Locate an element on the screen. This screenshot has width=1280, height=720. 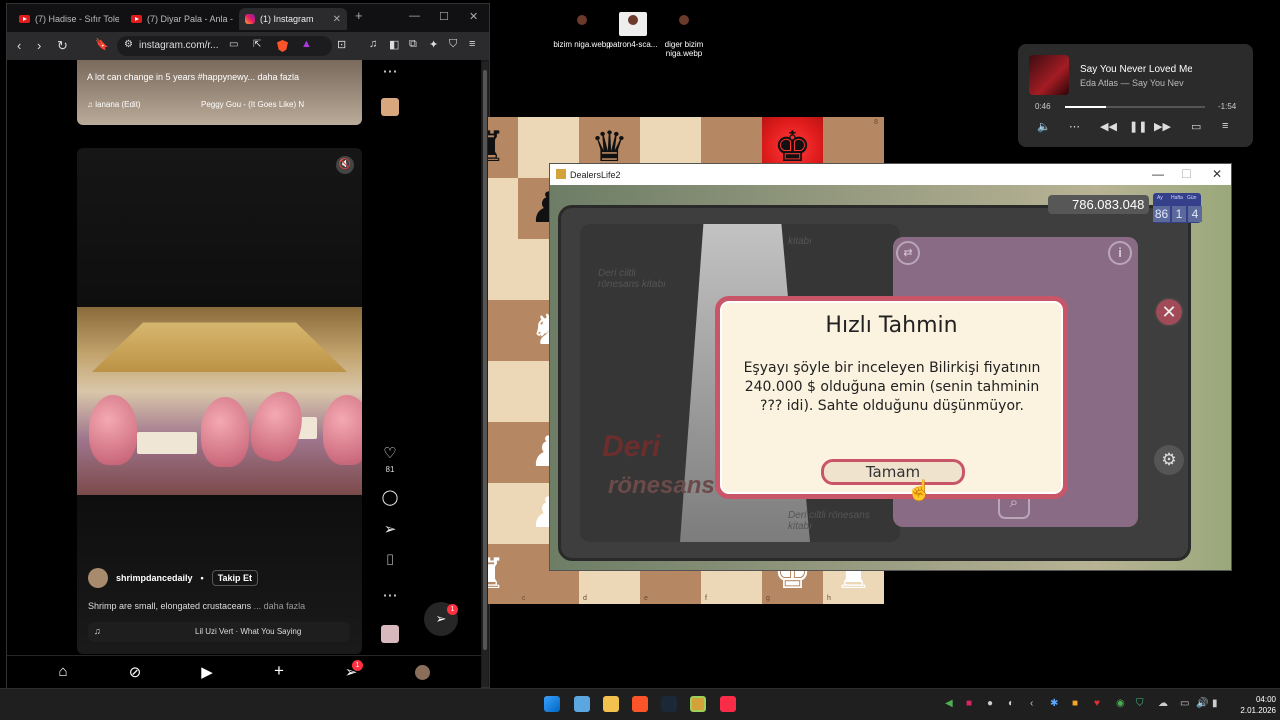
tray-bluetooth-icon: ✱ is located at coordinates (1054, 703).